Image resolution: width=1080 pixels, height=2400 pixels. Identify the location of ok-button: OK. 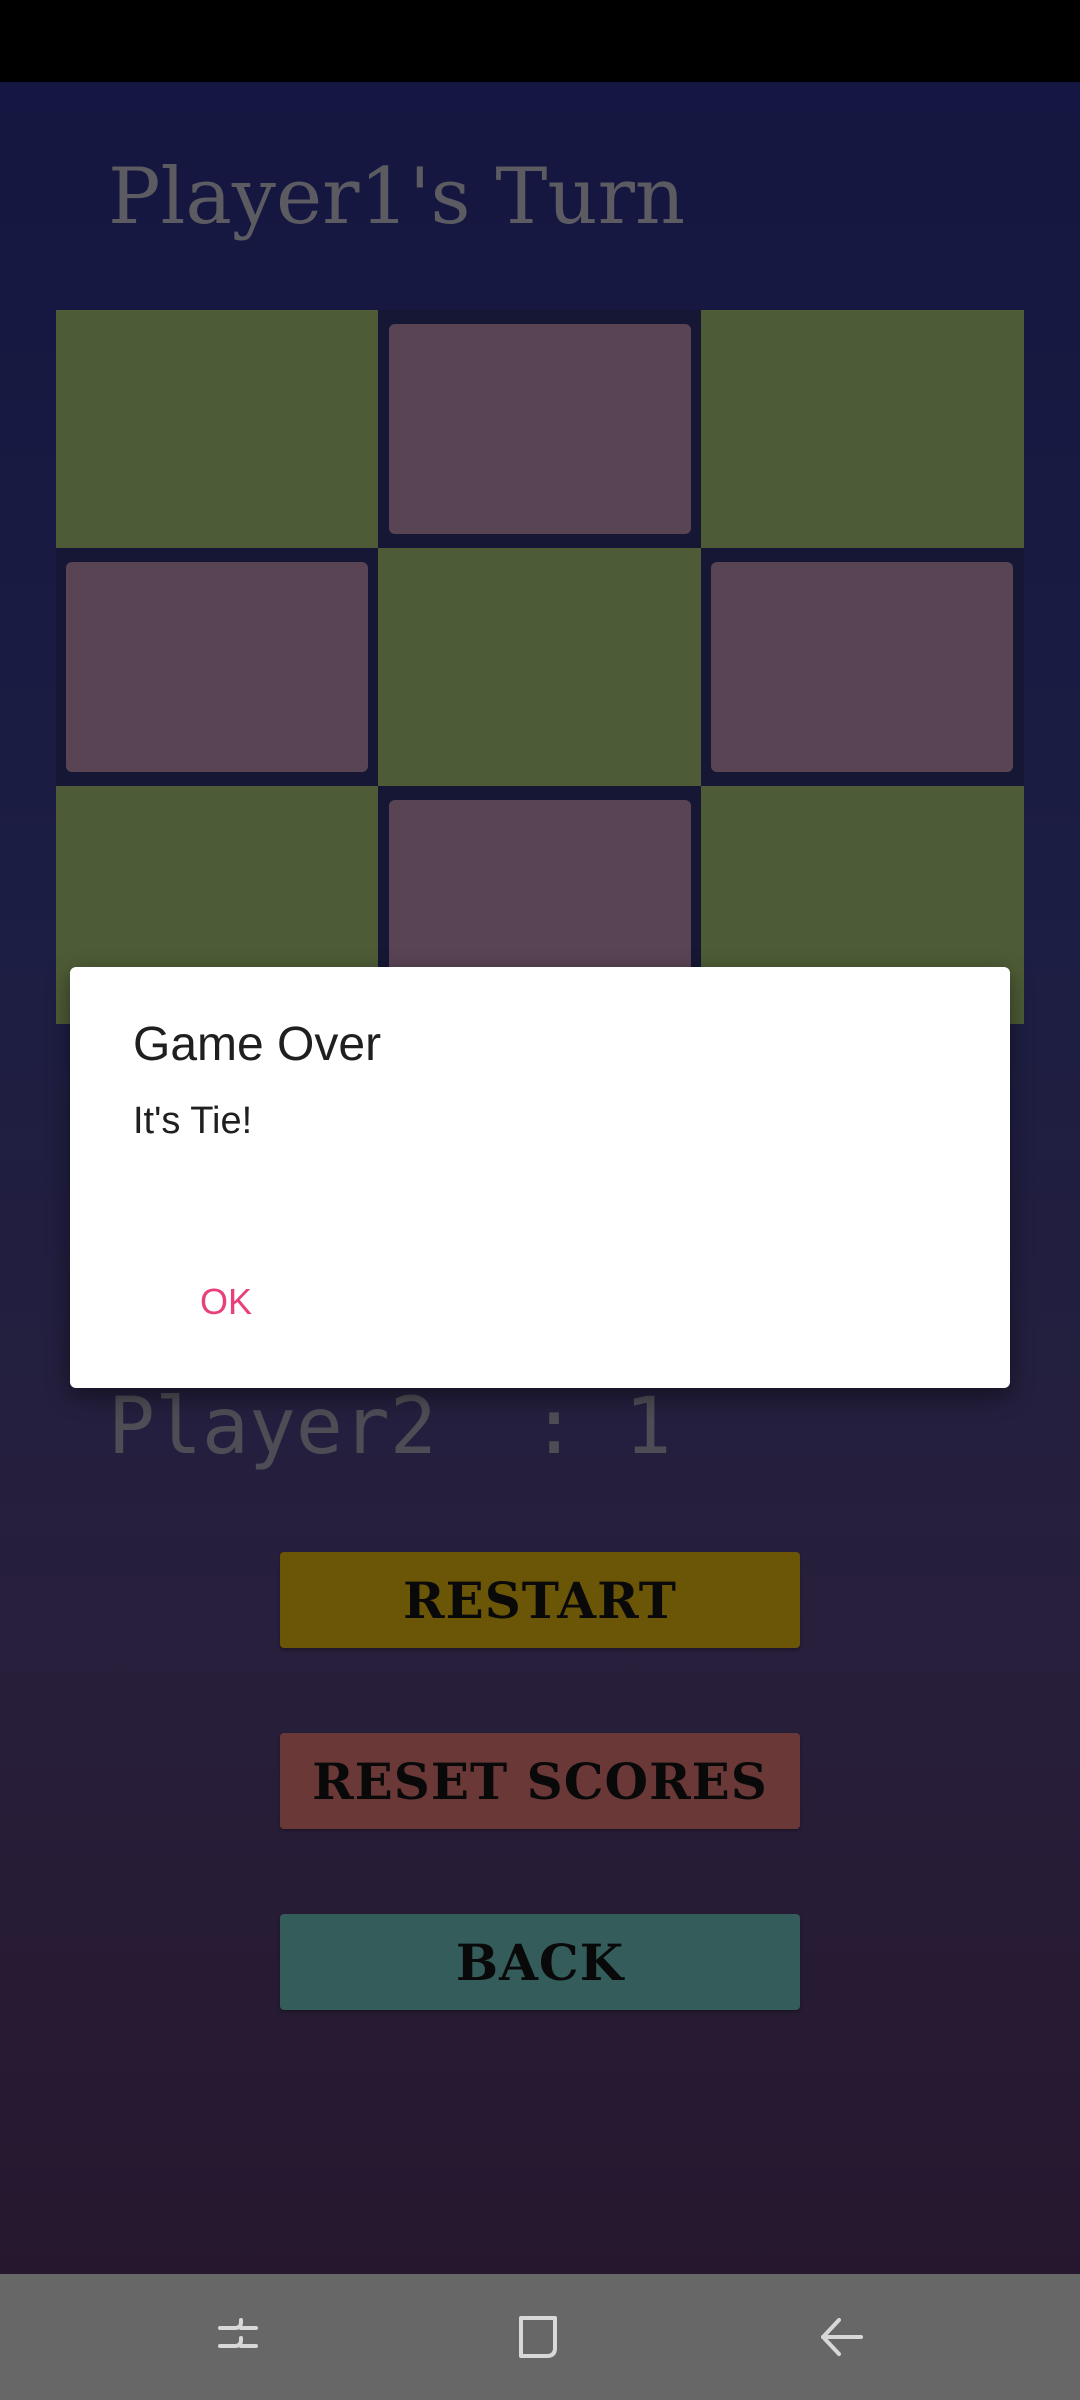
(226, 1302).